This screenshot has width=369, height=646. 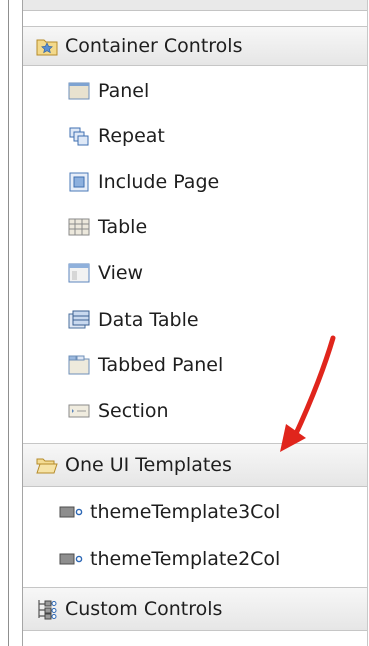 What do you see at coordinates (47, 46) in the screenshot?
I see `folder-star-icon` at bounding box center [47, 46].